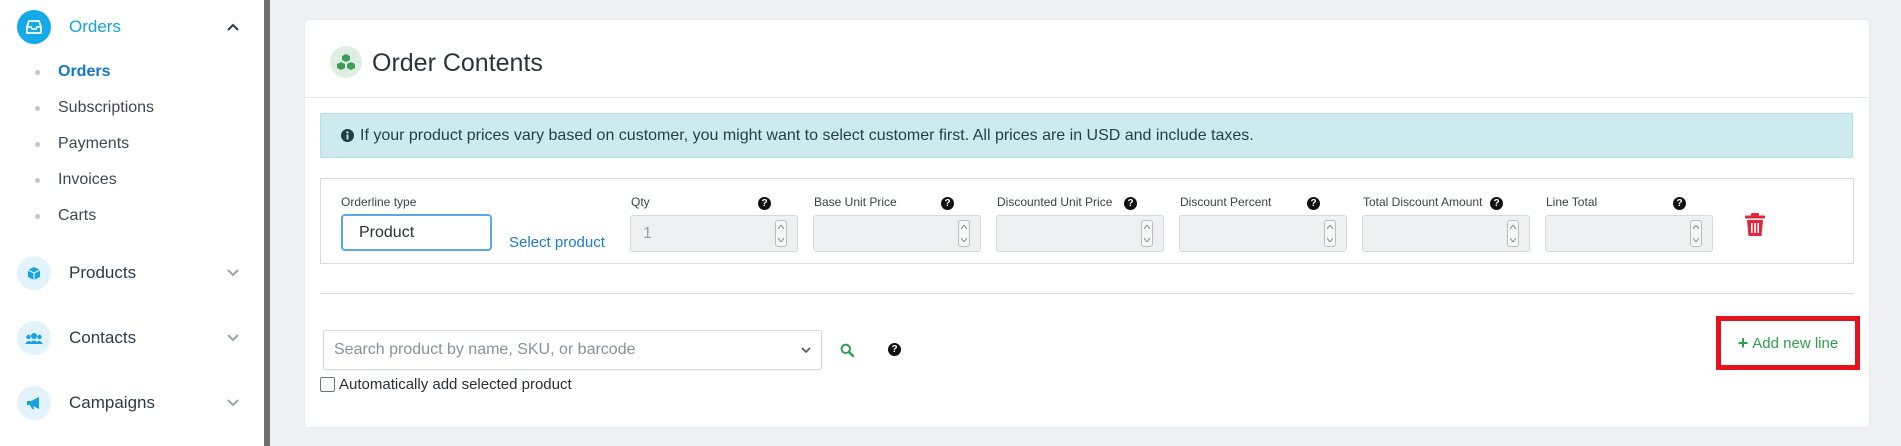 The width and height of the screenshot is (1901, 446). What do you see at coordinates (347, 135) in the screenshot?
I see `info-circle-icon` at bounding box center [347, 135].